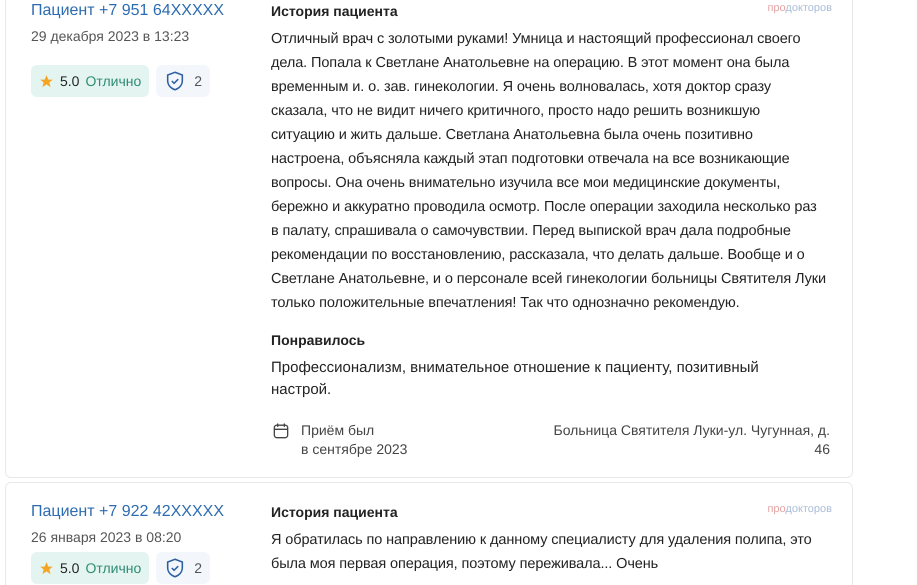 Image resolution: width=917 pixels, height=585 pixels. What do you see at coordinates (106, 537) in the screenshot?
I see `review-date: 26 января 2023 в 08:20` at bounding box center [106, 537].